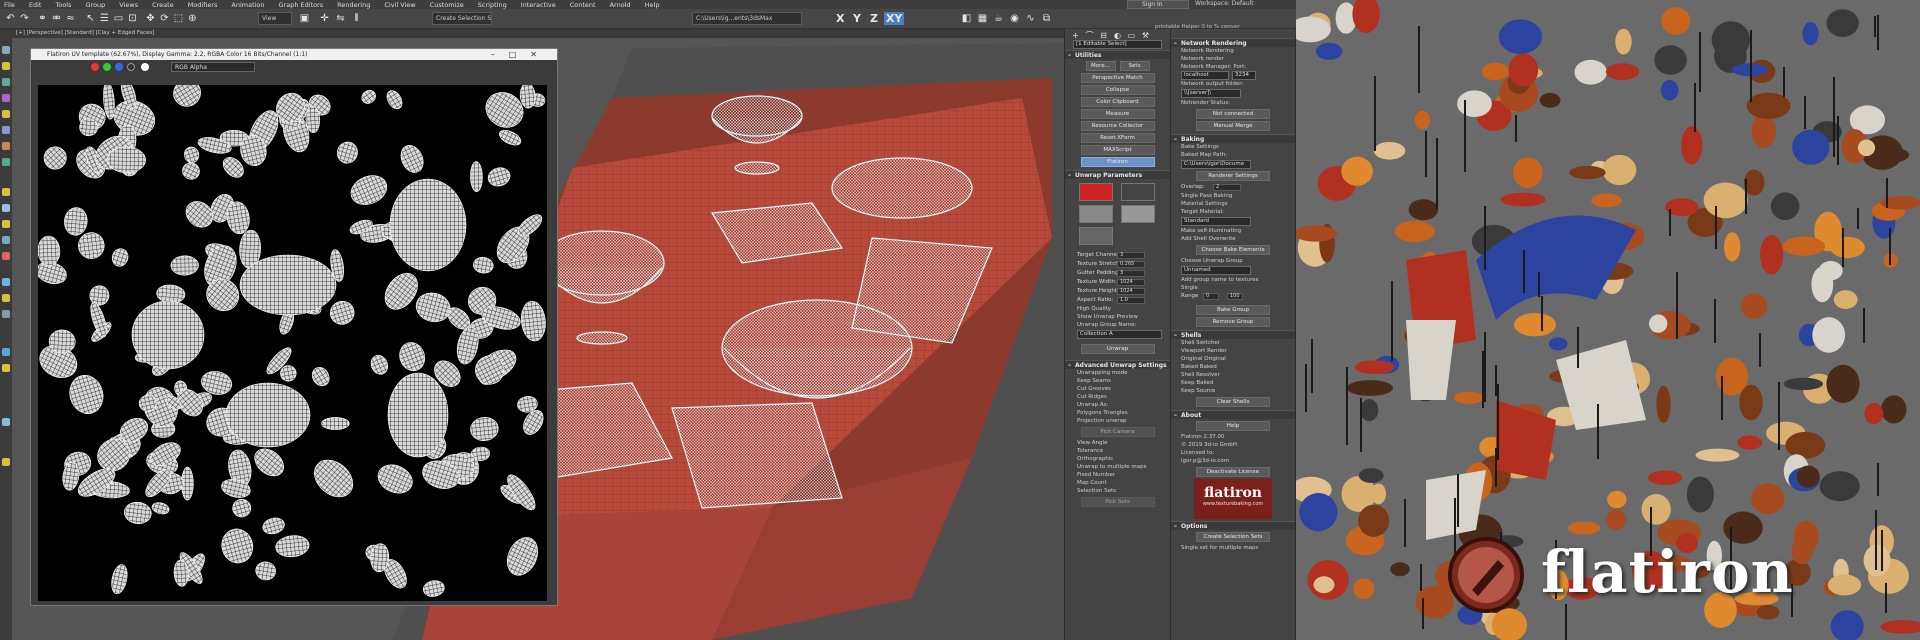  What do you see at coordinates (163, 5) in the screenshot?
I see `menu-item: Create` at bounding box center [163, 5].